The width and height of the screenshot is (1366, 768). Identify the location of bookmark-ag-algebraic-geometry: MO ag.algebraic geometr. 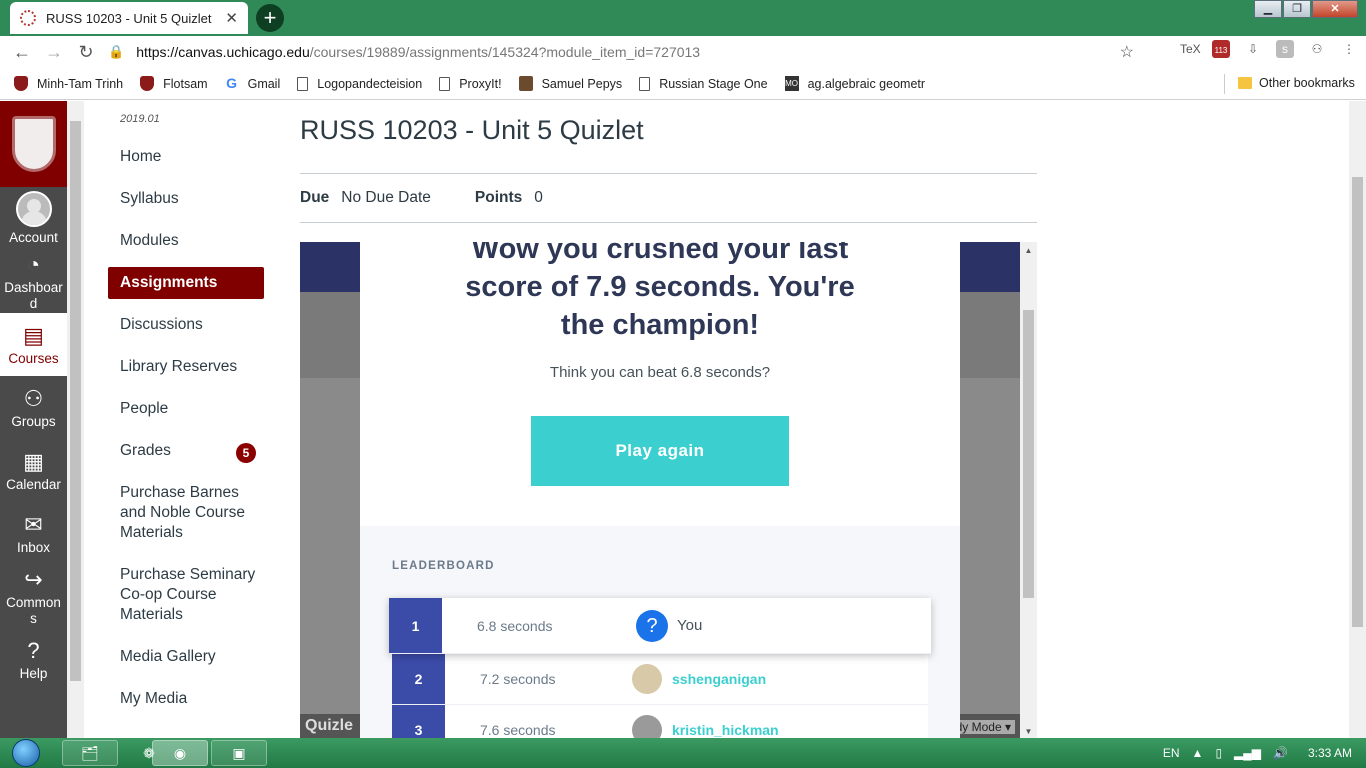
(854, 83).